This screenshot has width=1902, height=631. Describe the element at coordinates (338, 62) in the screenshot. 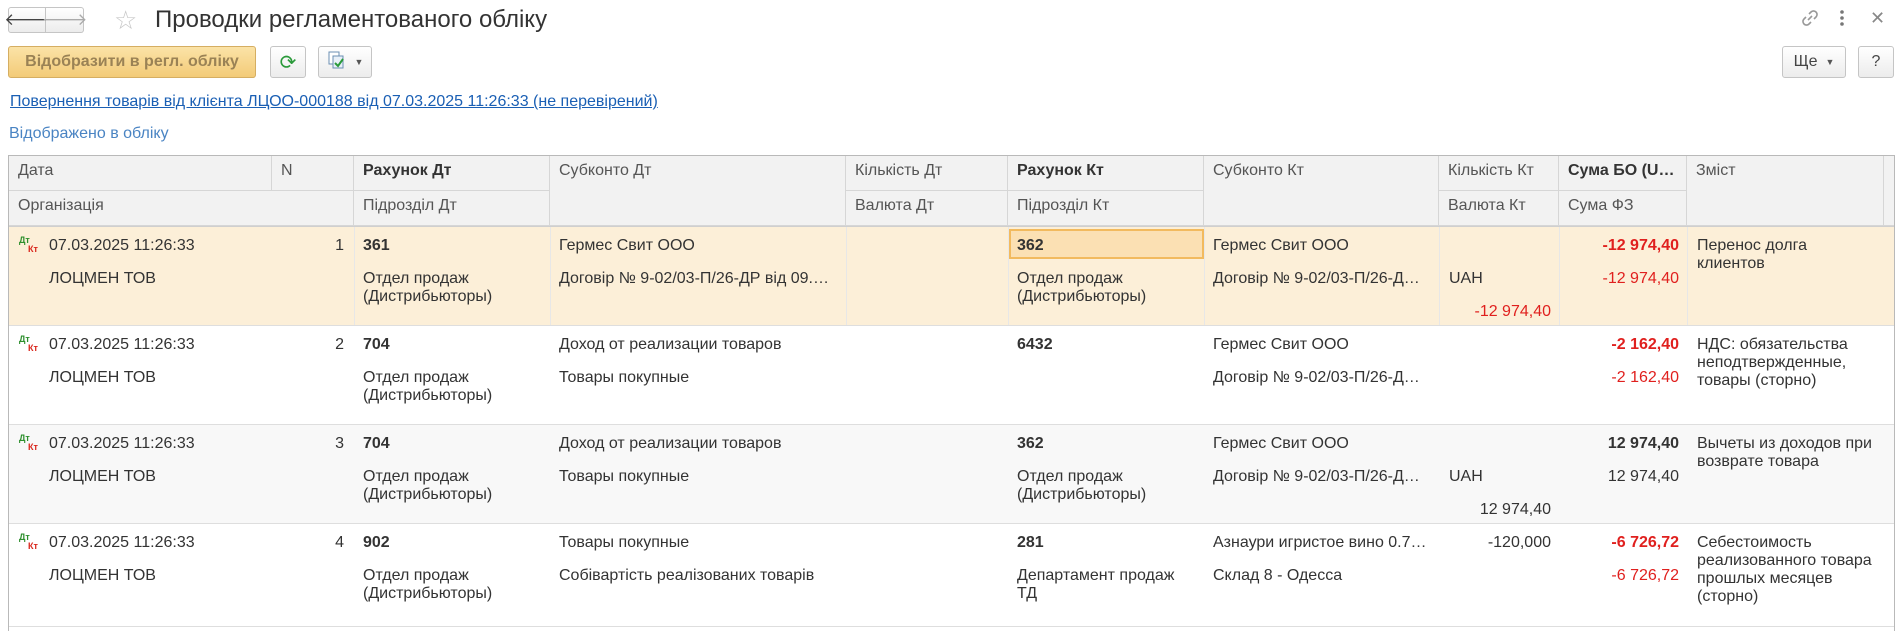

I see `documents-icon` at that location.